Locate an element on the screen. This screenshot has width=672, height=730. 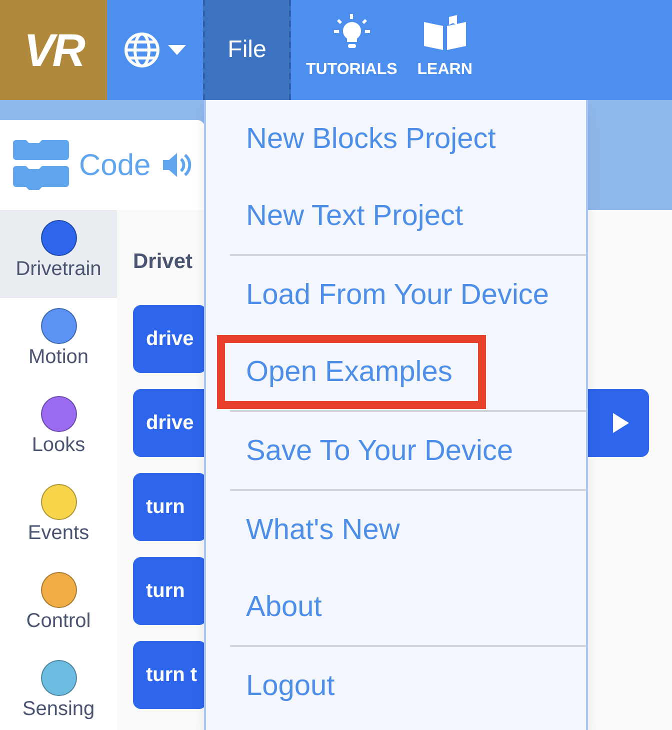
menu-item: Open Examples is located at coordinates (351, 371).